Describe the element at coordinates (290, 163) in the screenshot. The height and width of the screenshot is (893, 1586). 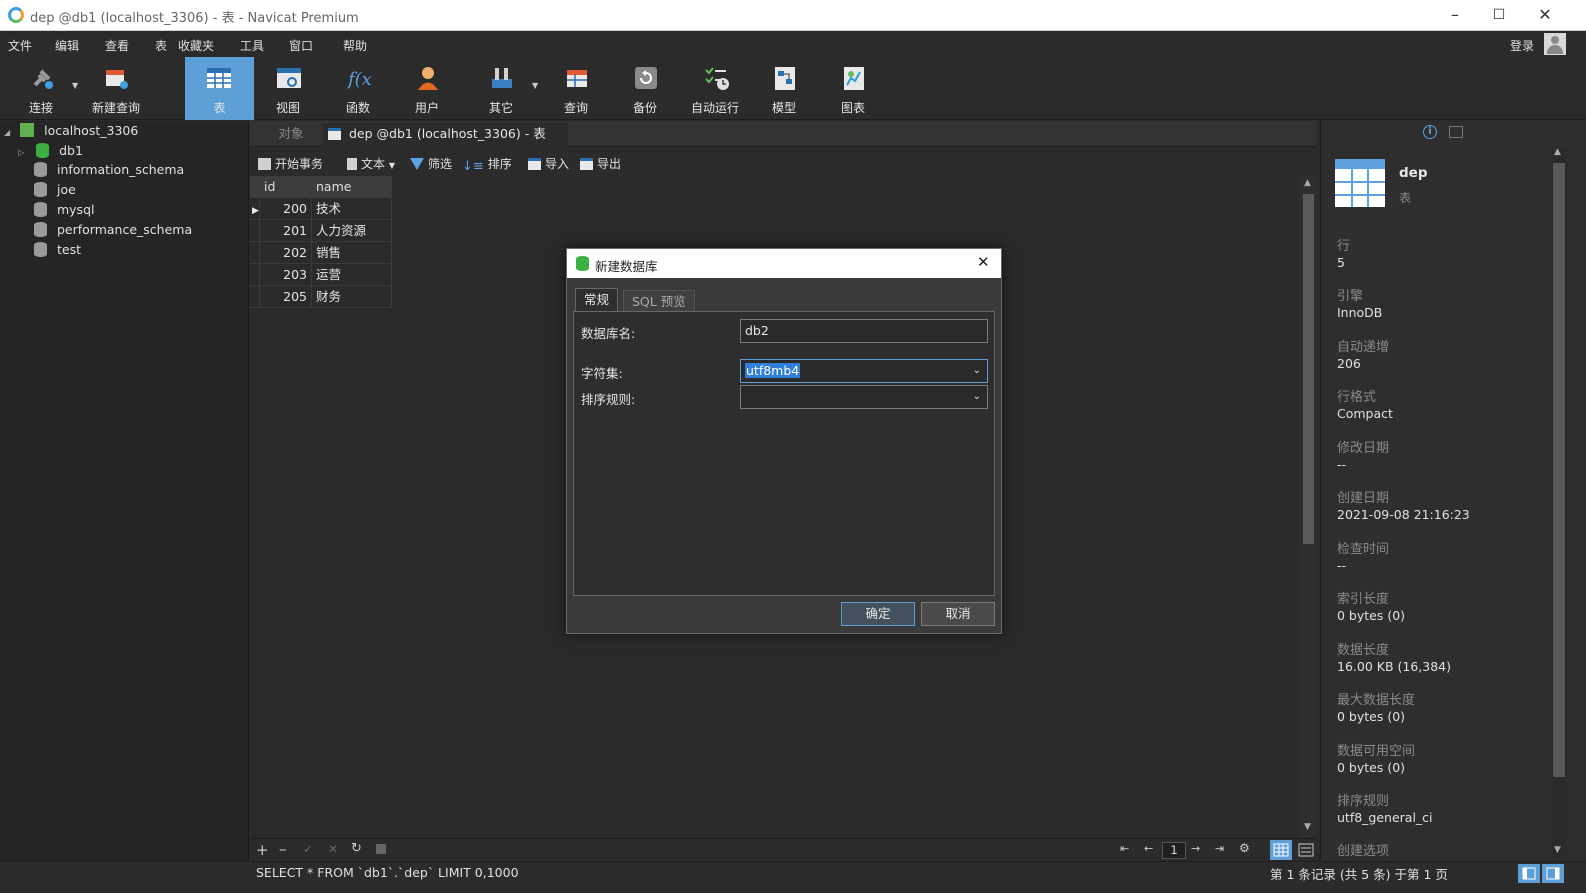
I see `begin-transaction-button: 开始事务` at that location.